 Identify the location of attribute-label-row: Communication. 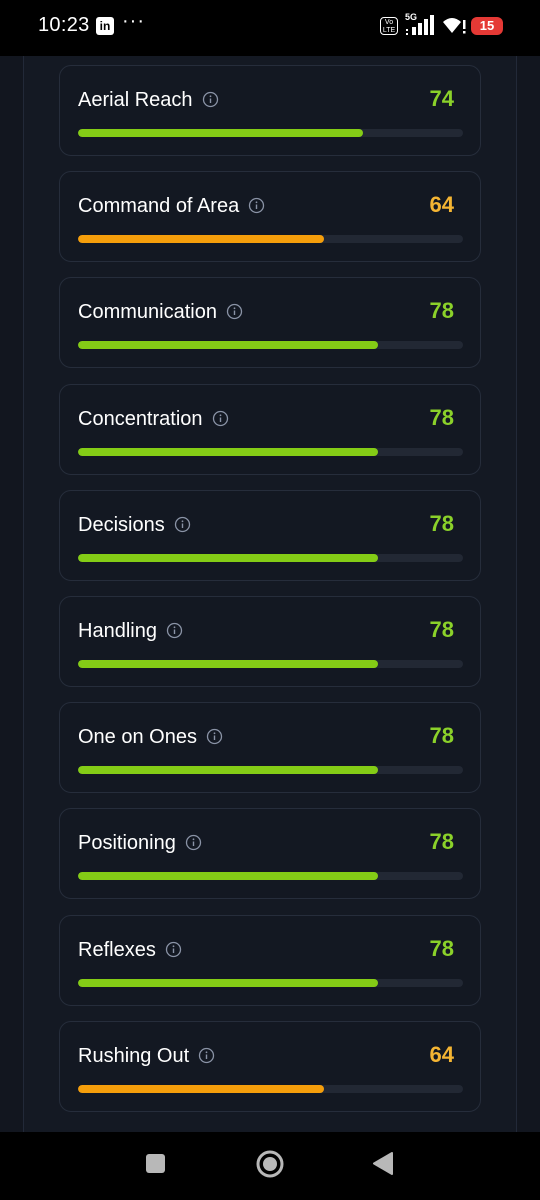
(160, 312).